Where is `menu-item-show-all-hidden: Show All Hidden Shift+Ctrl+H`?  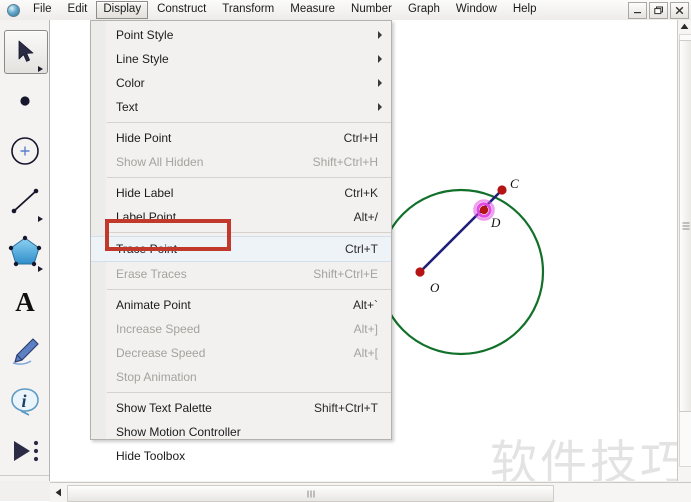
menu-item-show-all-hidden: Show All Hidden Shift+Ctrl+H is located at coordinates (241, 162).